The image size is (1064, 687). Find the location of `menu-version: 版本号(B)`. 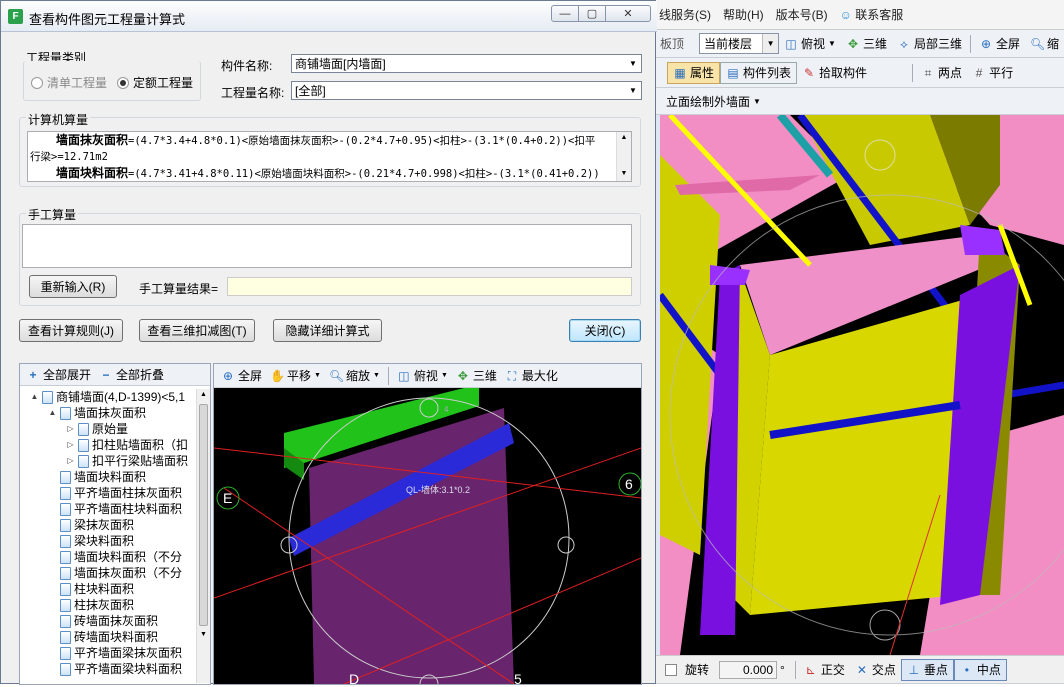

menu-version: 版本号(B) is located at coordinates (802, 14).